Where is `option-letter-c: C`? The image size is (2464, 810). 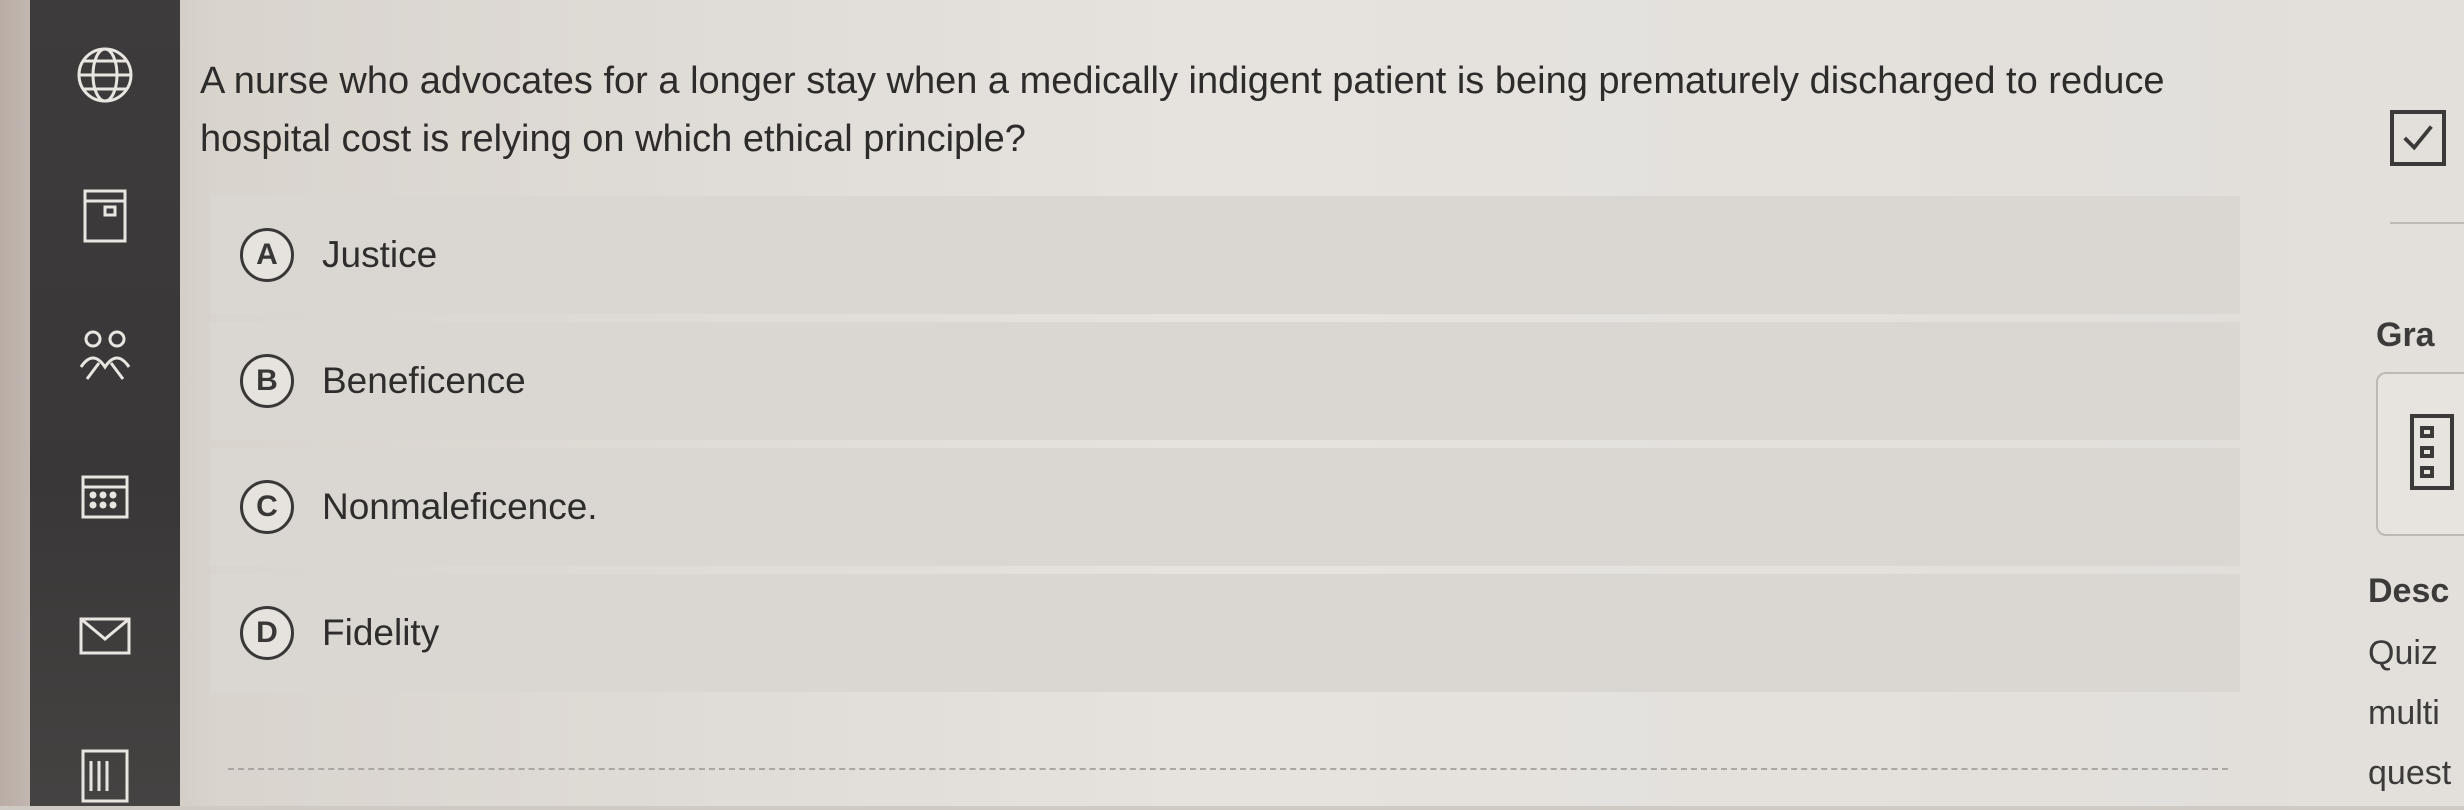
option-letter-c: C is located at coordinates (267, 507).